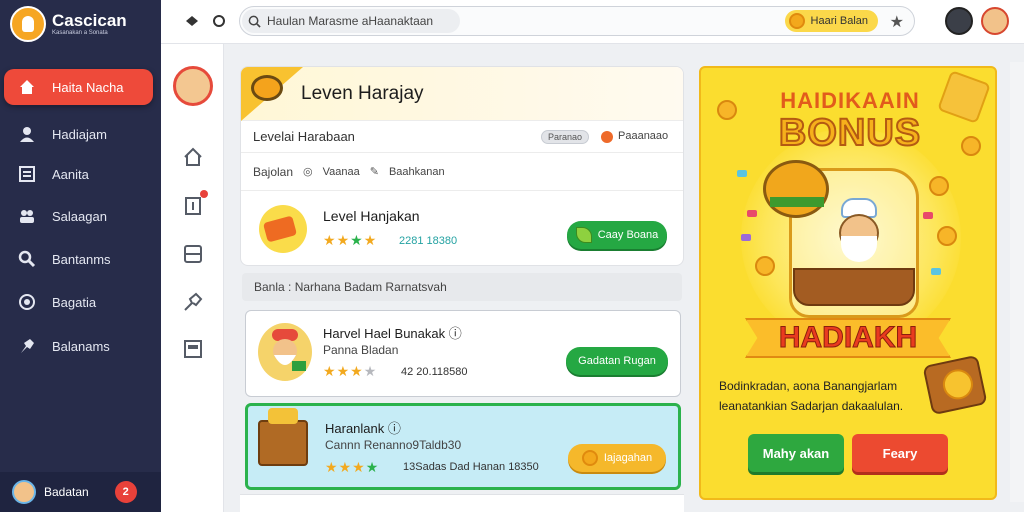  I want to click on item-title: Harvel Hael Bunakak ⓘ, so click(392, 333).